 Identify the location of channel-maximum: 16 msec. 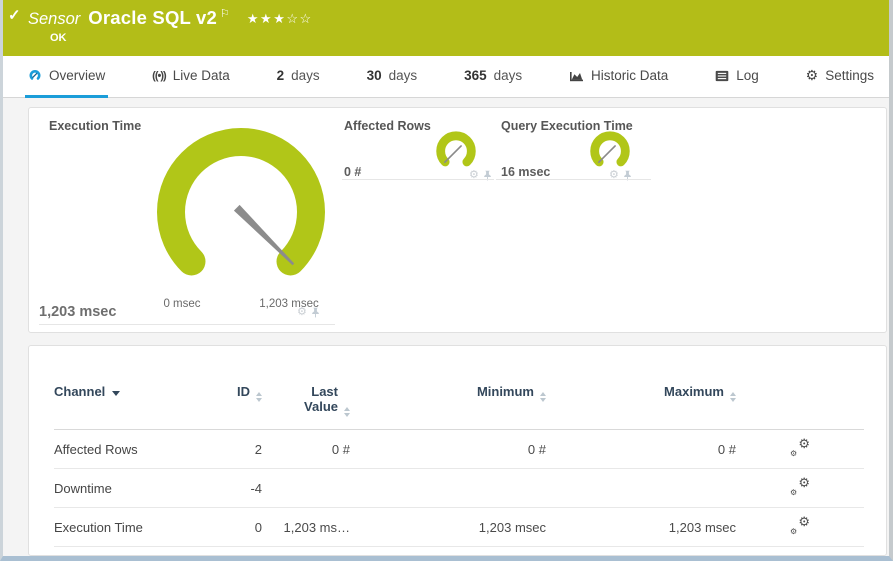
(641, 550).